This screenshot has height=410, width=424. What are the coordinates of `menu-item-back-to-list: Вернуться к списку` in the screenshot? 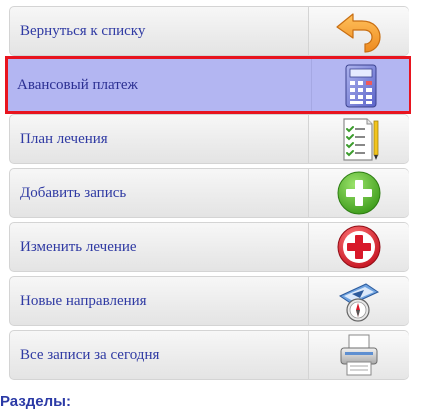 It's located at (209, 31).